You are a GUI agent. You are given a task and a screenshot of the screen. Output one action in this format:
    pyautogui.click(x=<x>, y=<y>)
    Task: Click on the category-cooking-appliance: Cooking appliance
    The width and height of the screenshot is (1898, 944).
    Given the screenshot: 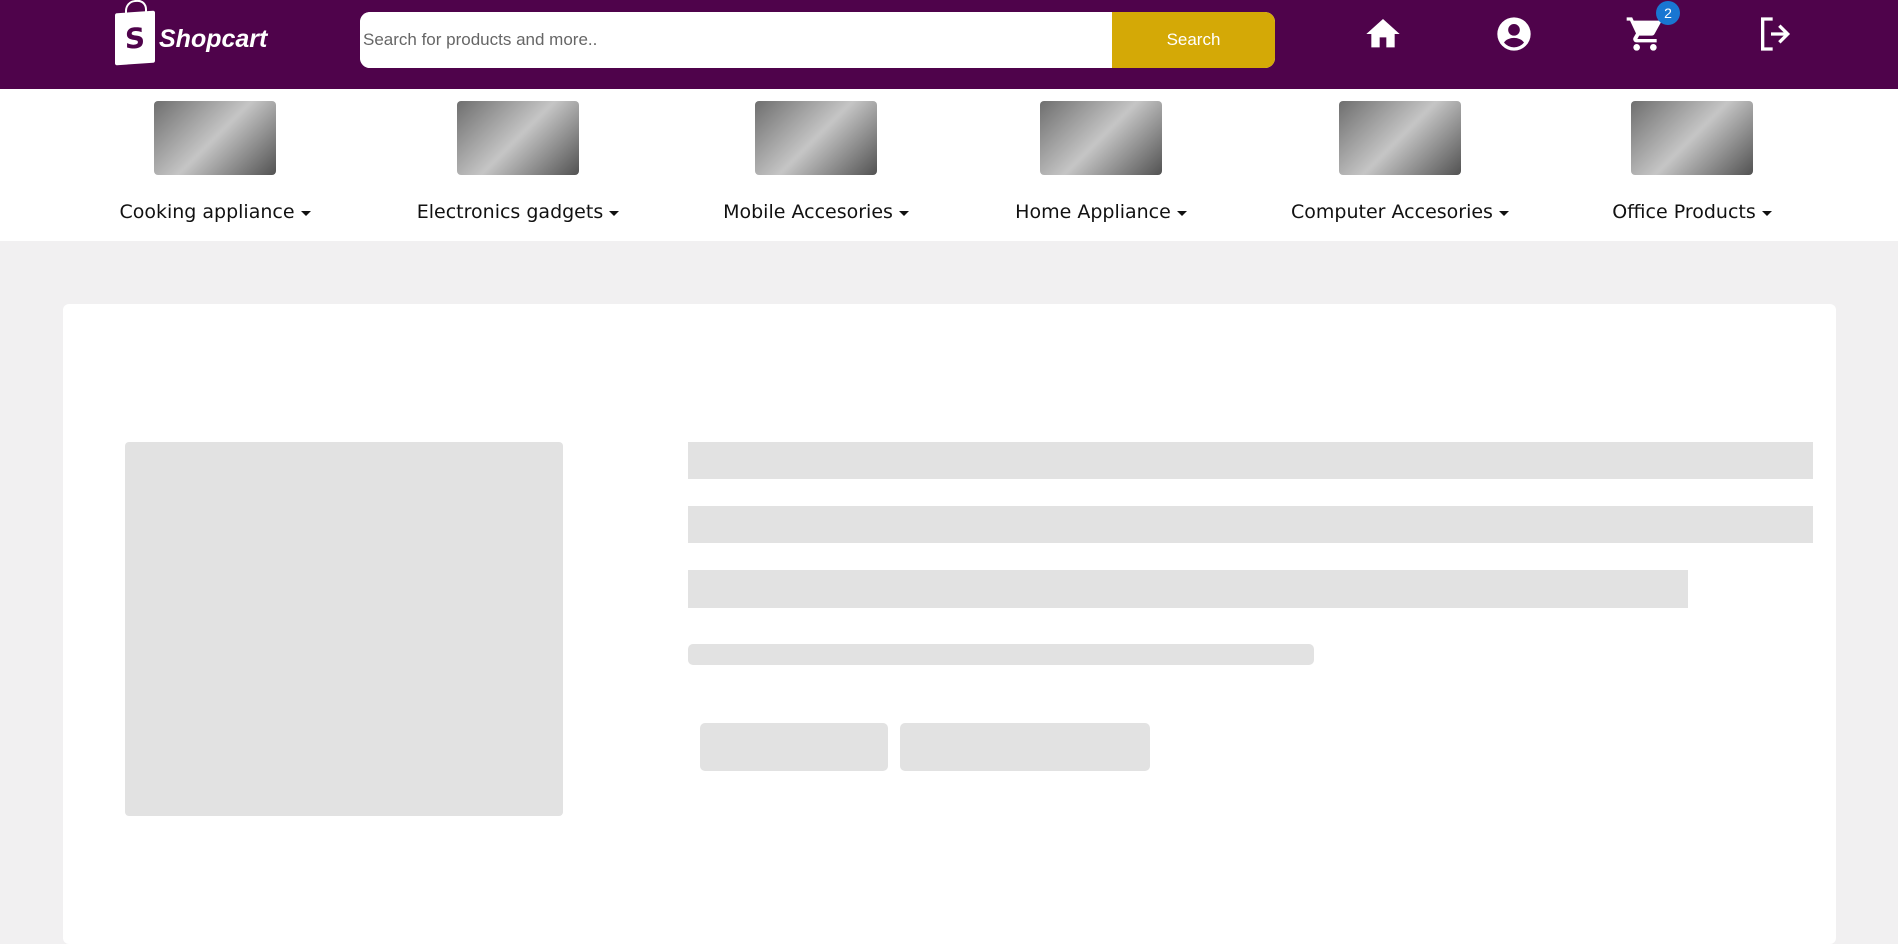 What is the action you would take?
    pyautogui.click(x=215, y=162)
    